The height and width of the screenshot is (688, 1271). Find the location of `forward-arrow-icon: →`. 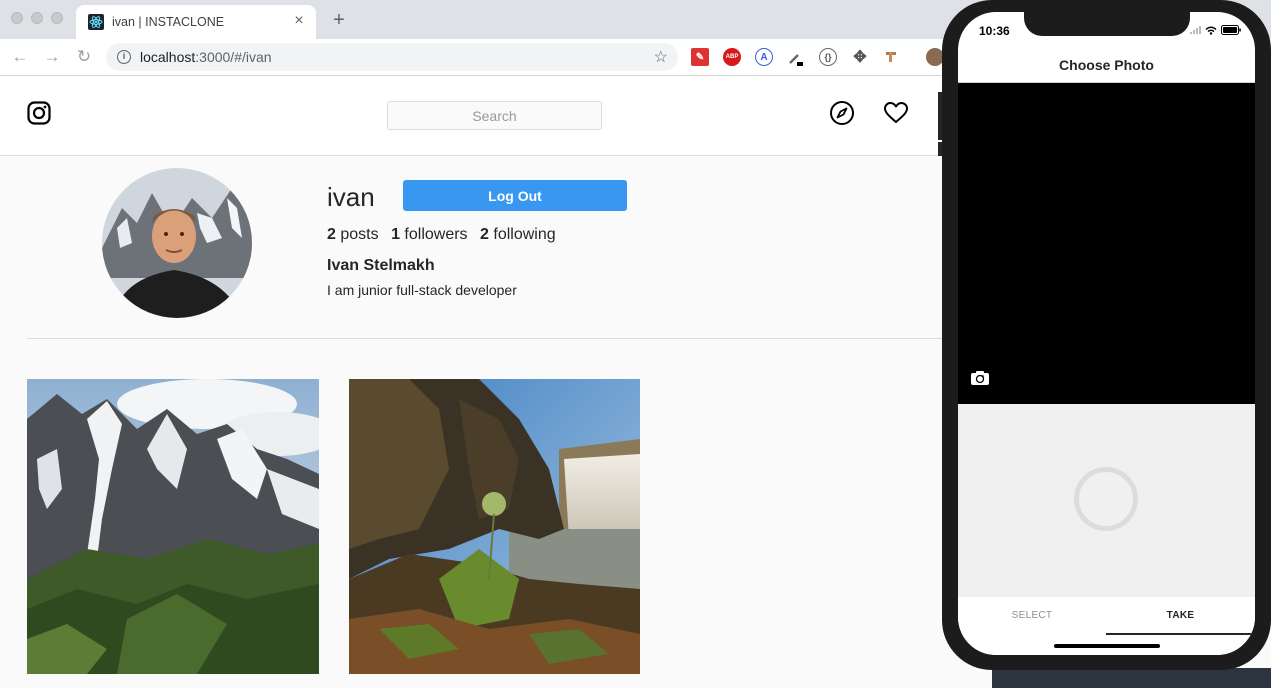

forward-arrow-icon: → is located at coordinates (52, 57).